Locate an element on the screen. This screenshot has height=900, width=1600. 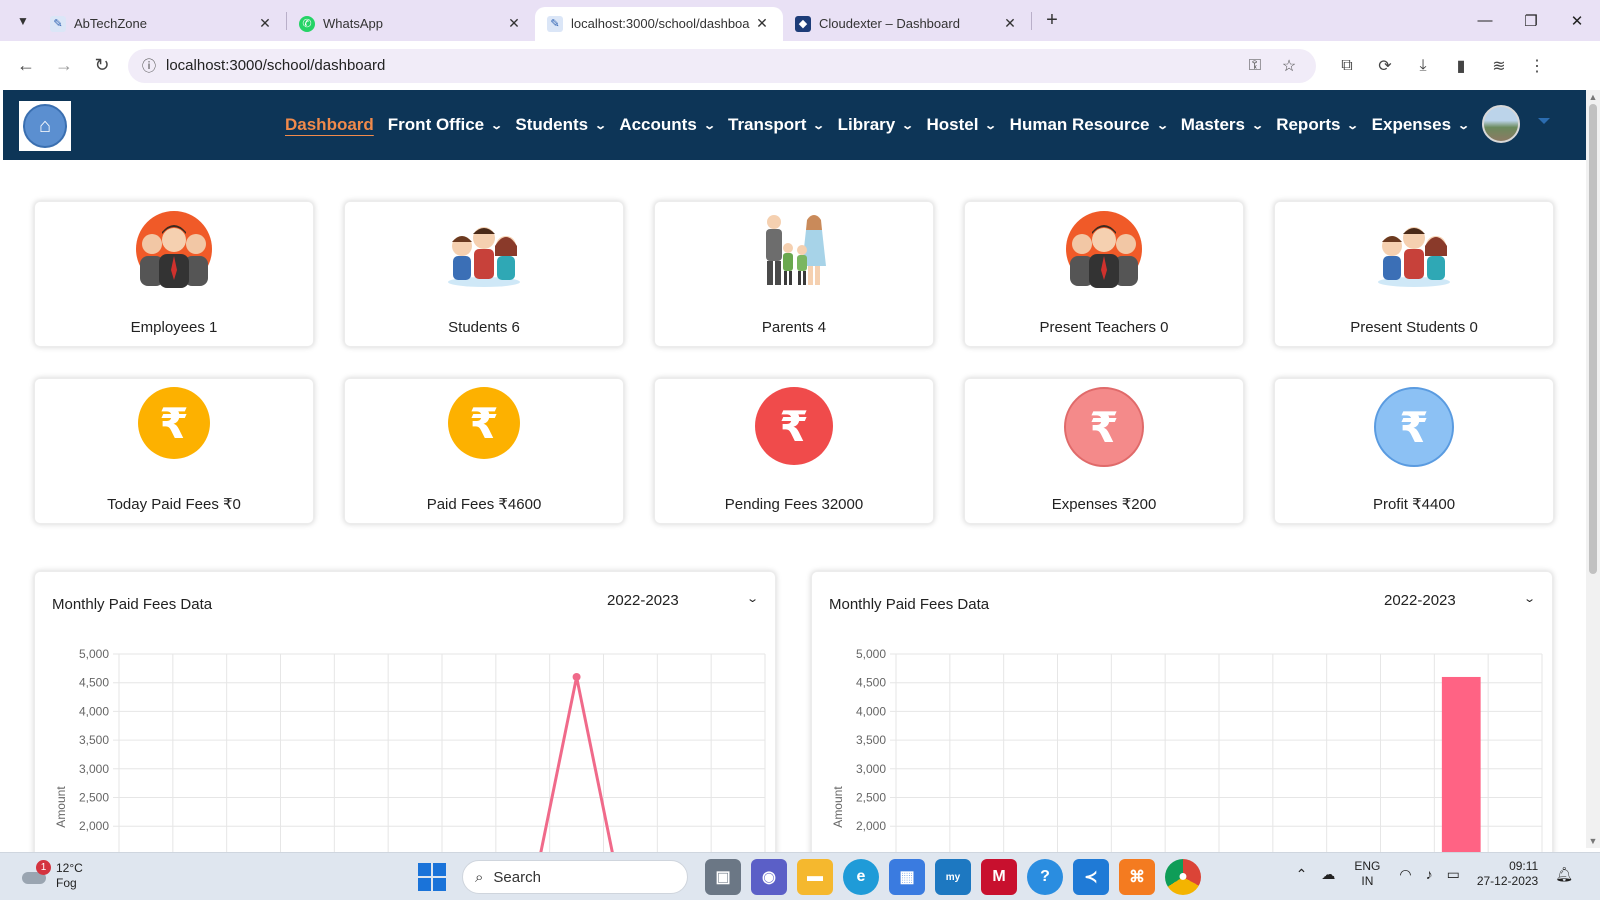
nav-accounts: Accounts ⌄ is located at coordinates (667, 125).